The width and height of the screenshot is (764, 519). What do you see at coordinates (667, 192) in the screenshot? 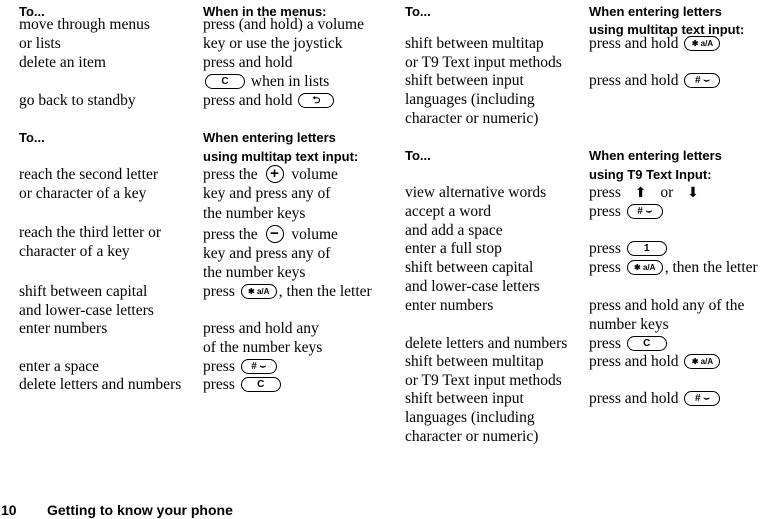
I see `instruction-text: or` at bounding box center [667, 192].